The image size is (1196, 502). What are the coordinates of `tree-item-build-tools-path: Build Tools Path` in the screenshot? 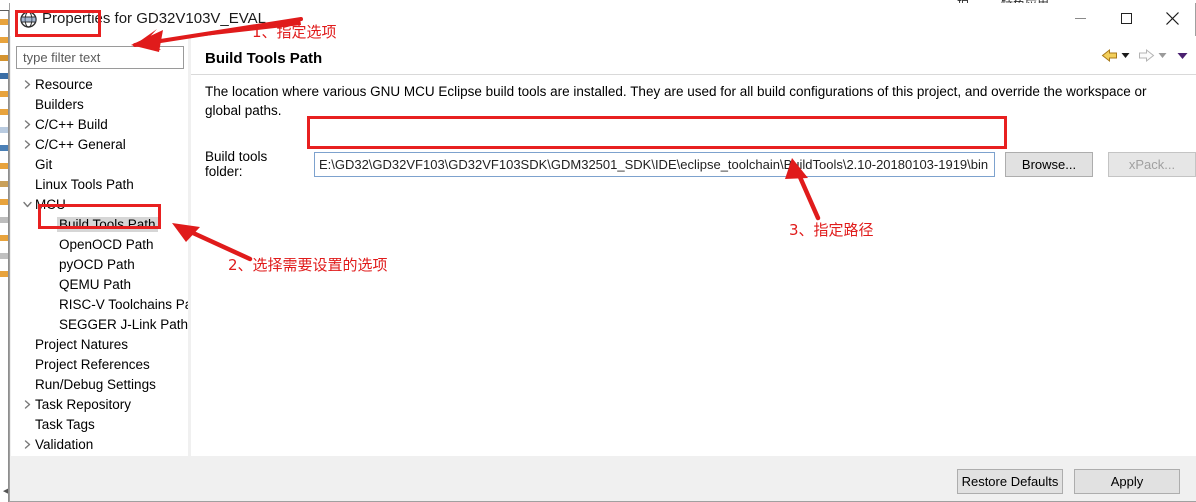 It's located at (99, 224).